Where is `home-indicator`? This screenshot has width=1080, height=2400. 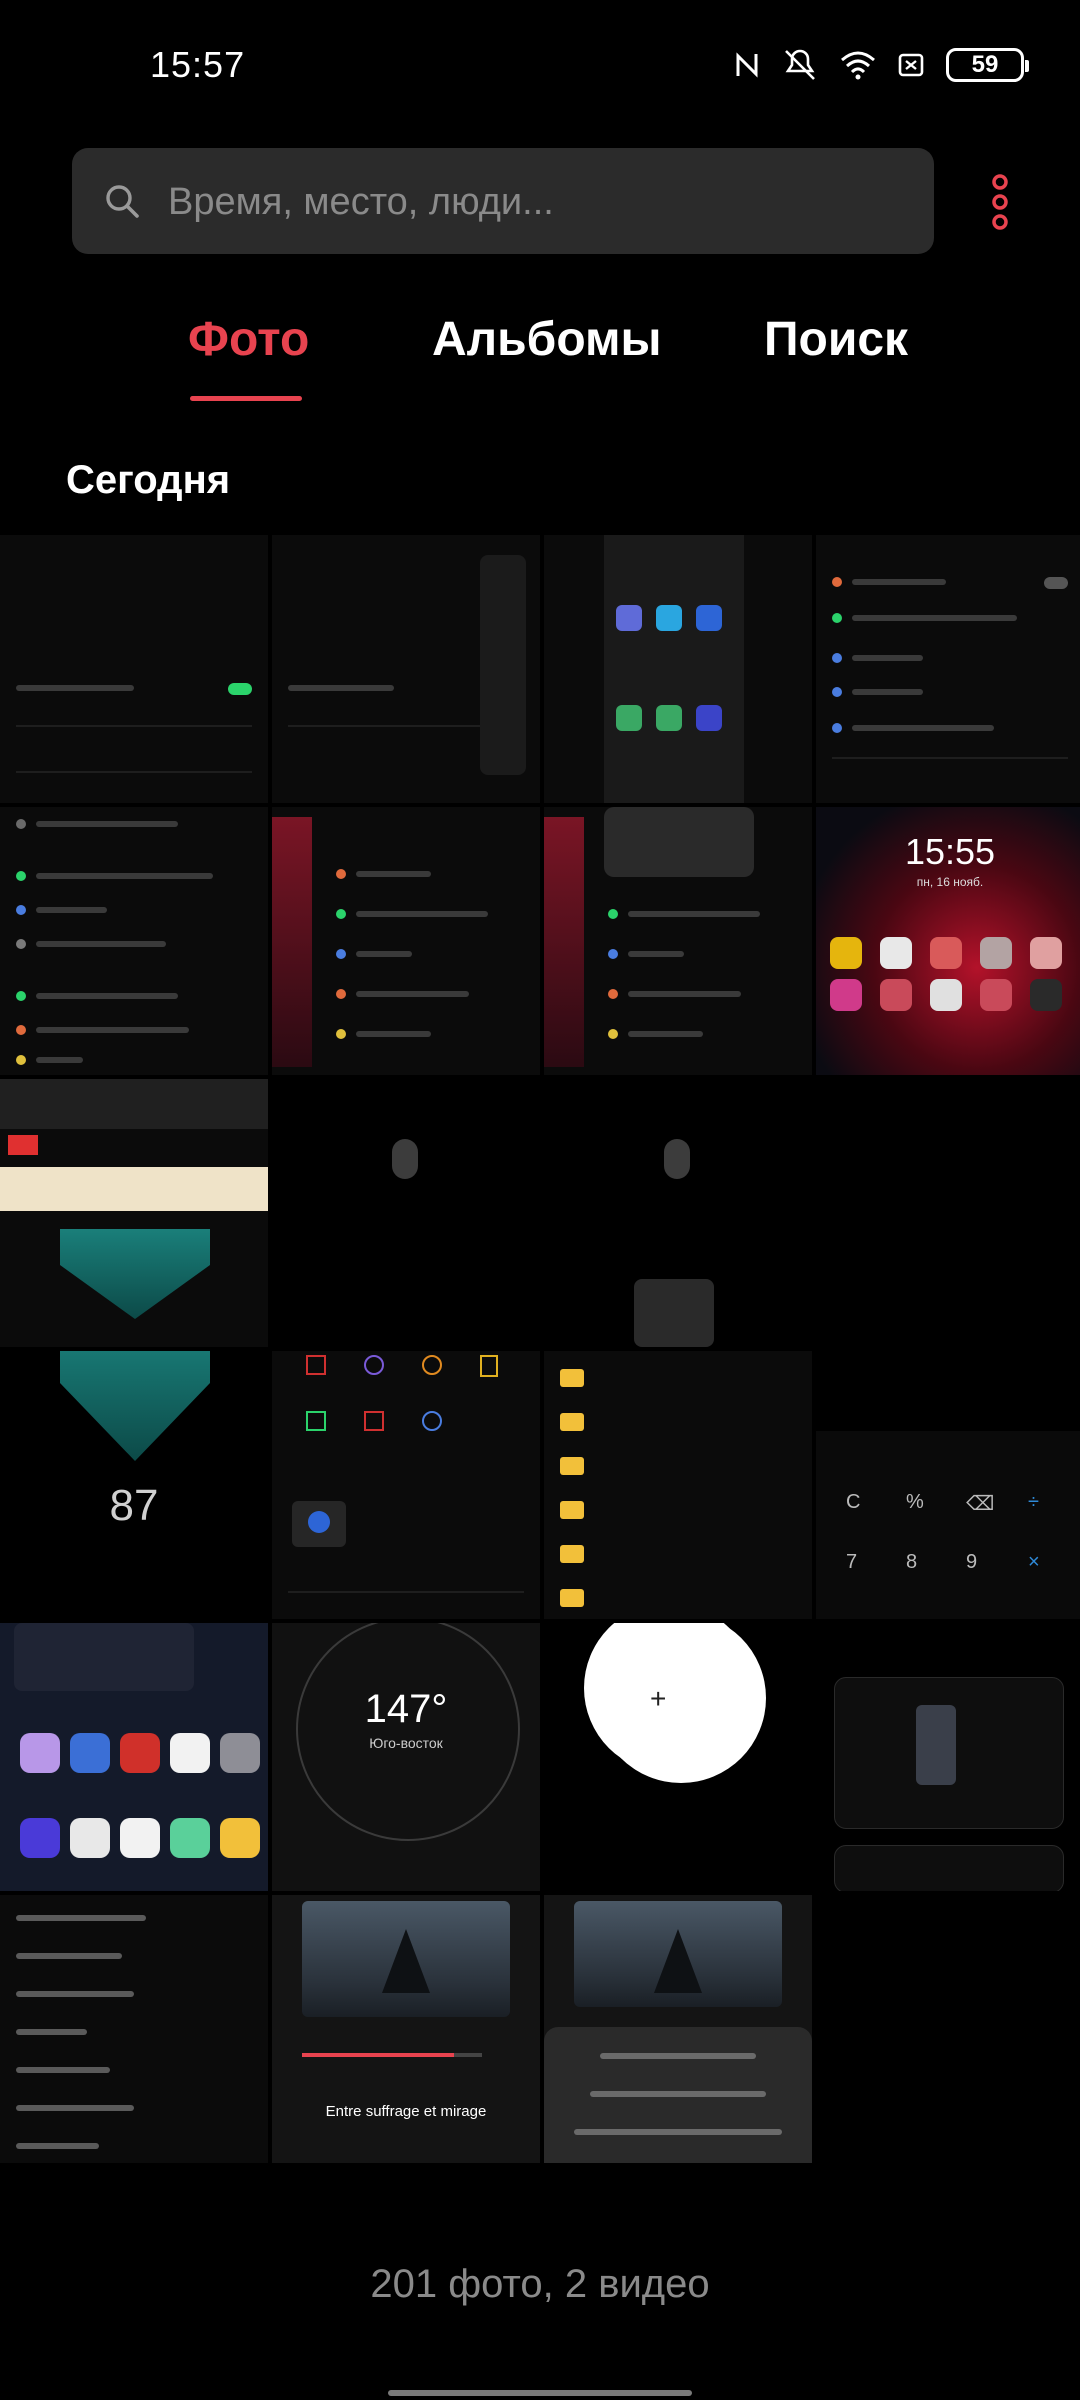
home-indicator is located at coordinates (540, 2393).